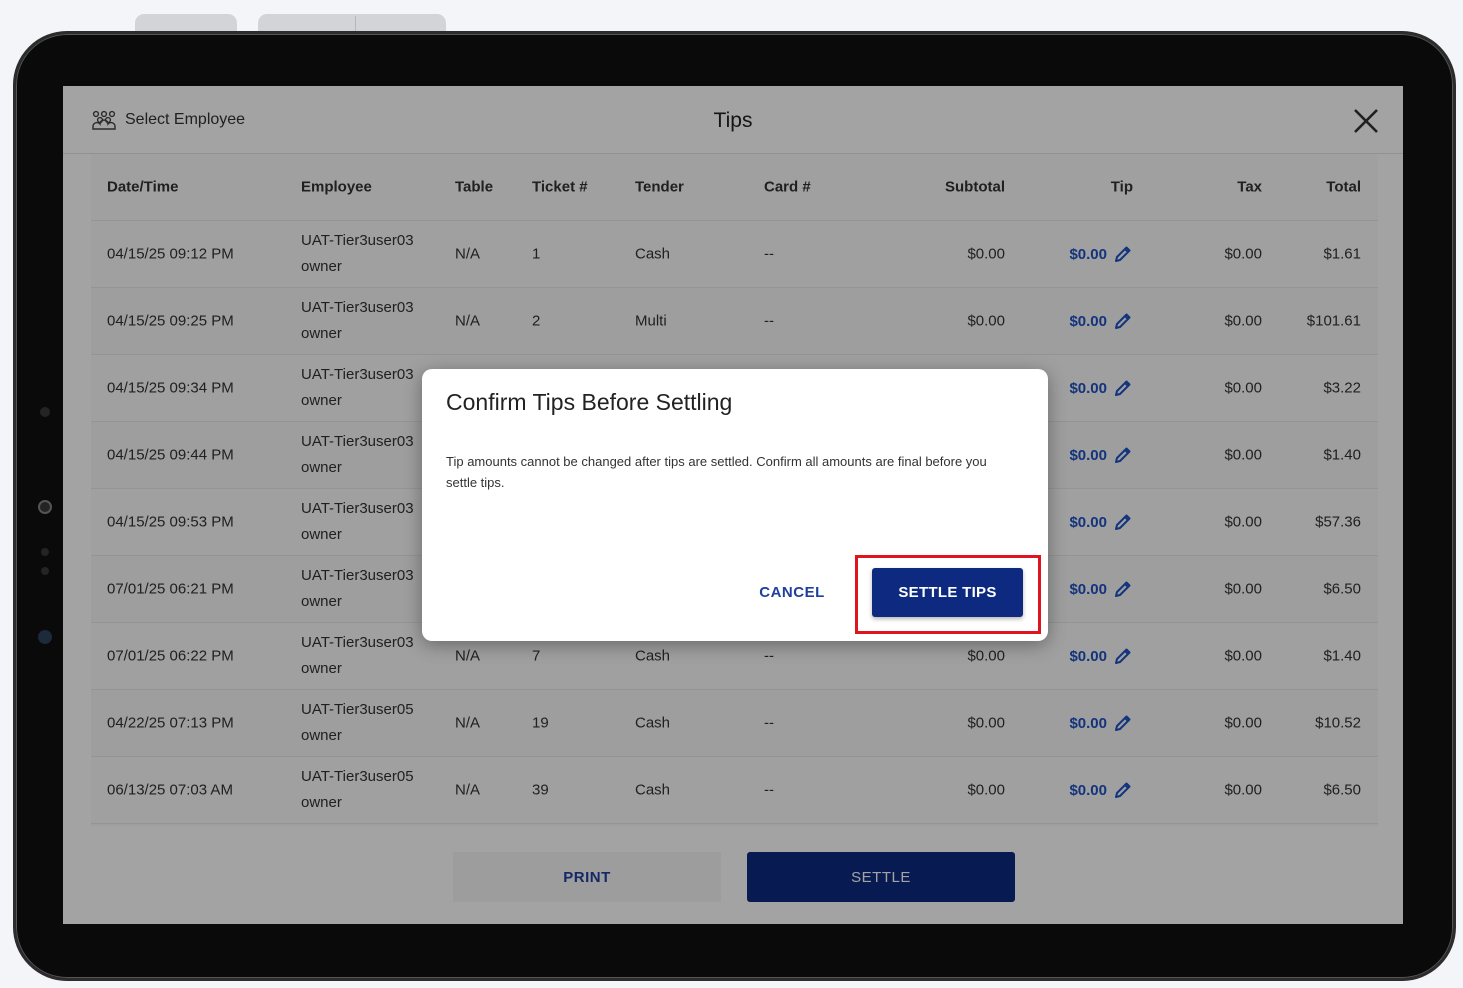 The image size is (1463, 988). Describe the element at coordinates (792, 592) in the screenshot. I see `cancel-button: CANCEL` at that location.